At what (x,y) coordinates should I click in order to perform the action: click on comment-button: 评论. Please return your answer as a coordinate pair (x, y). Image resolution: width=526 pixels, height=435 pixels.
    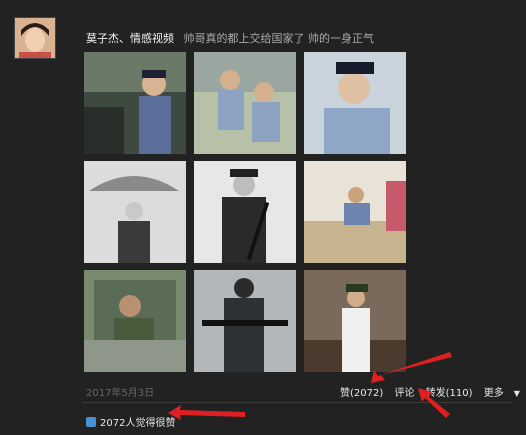
    Looking at the image, I should click on (404, 393).